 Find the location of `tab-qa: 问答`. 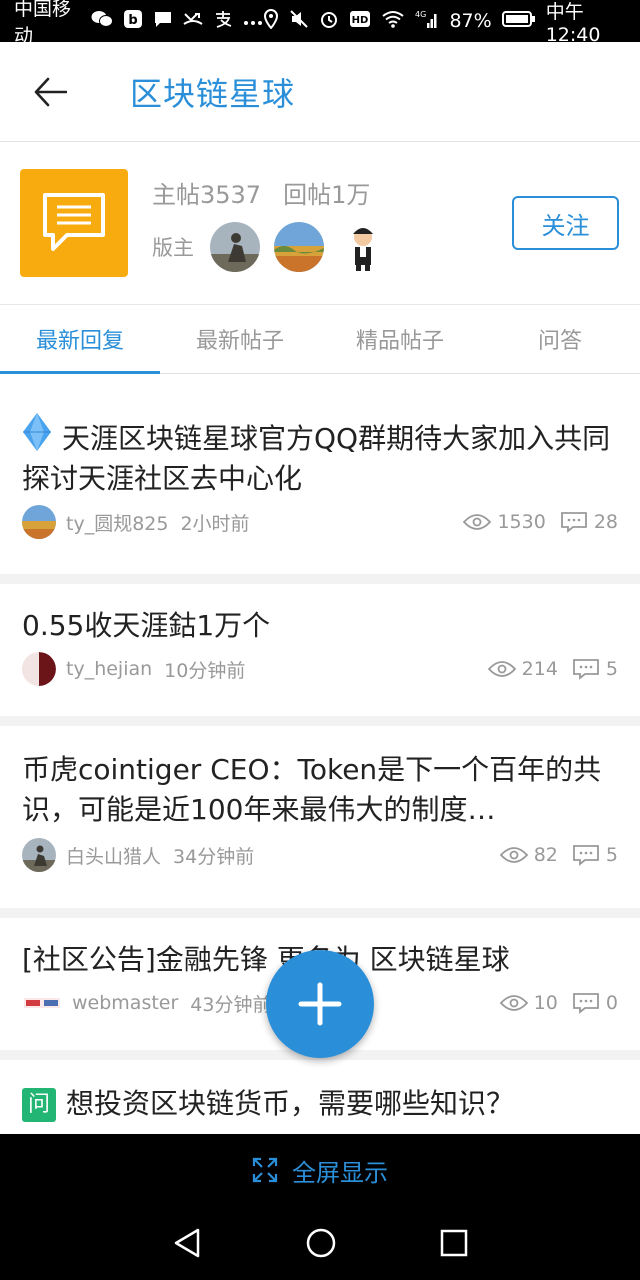

tab-qa: 问答 is located at coordinates (560, 339).